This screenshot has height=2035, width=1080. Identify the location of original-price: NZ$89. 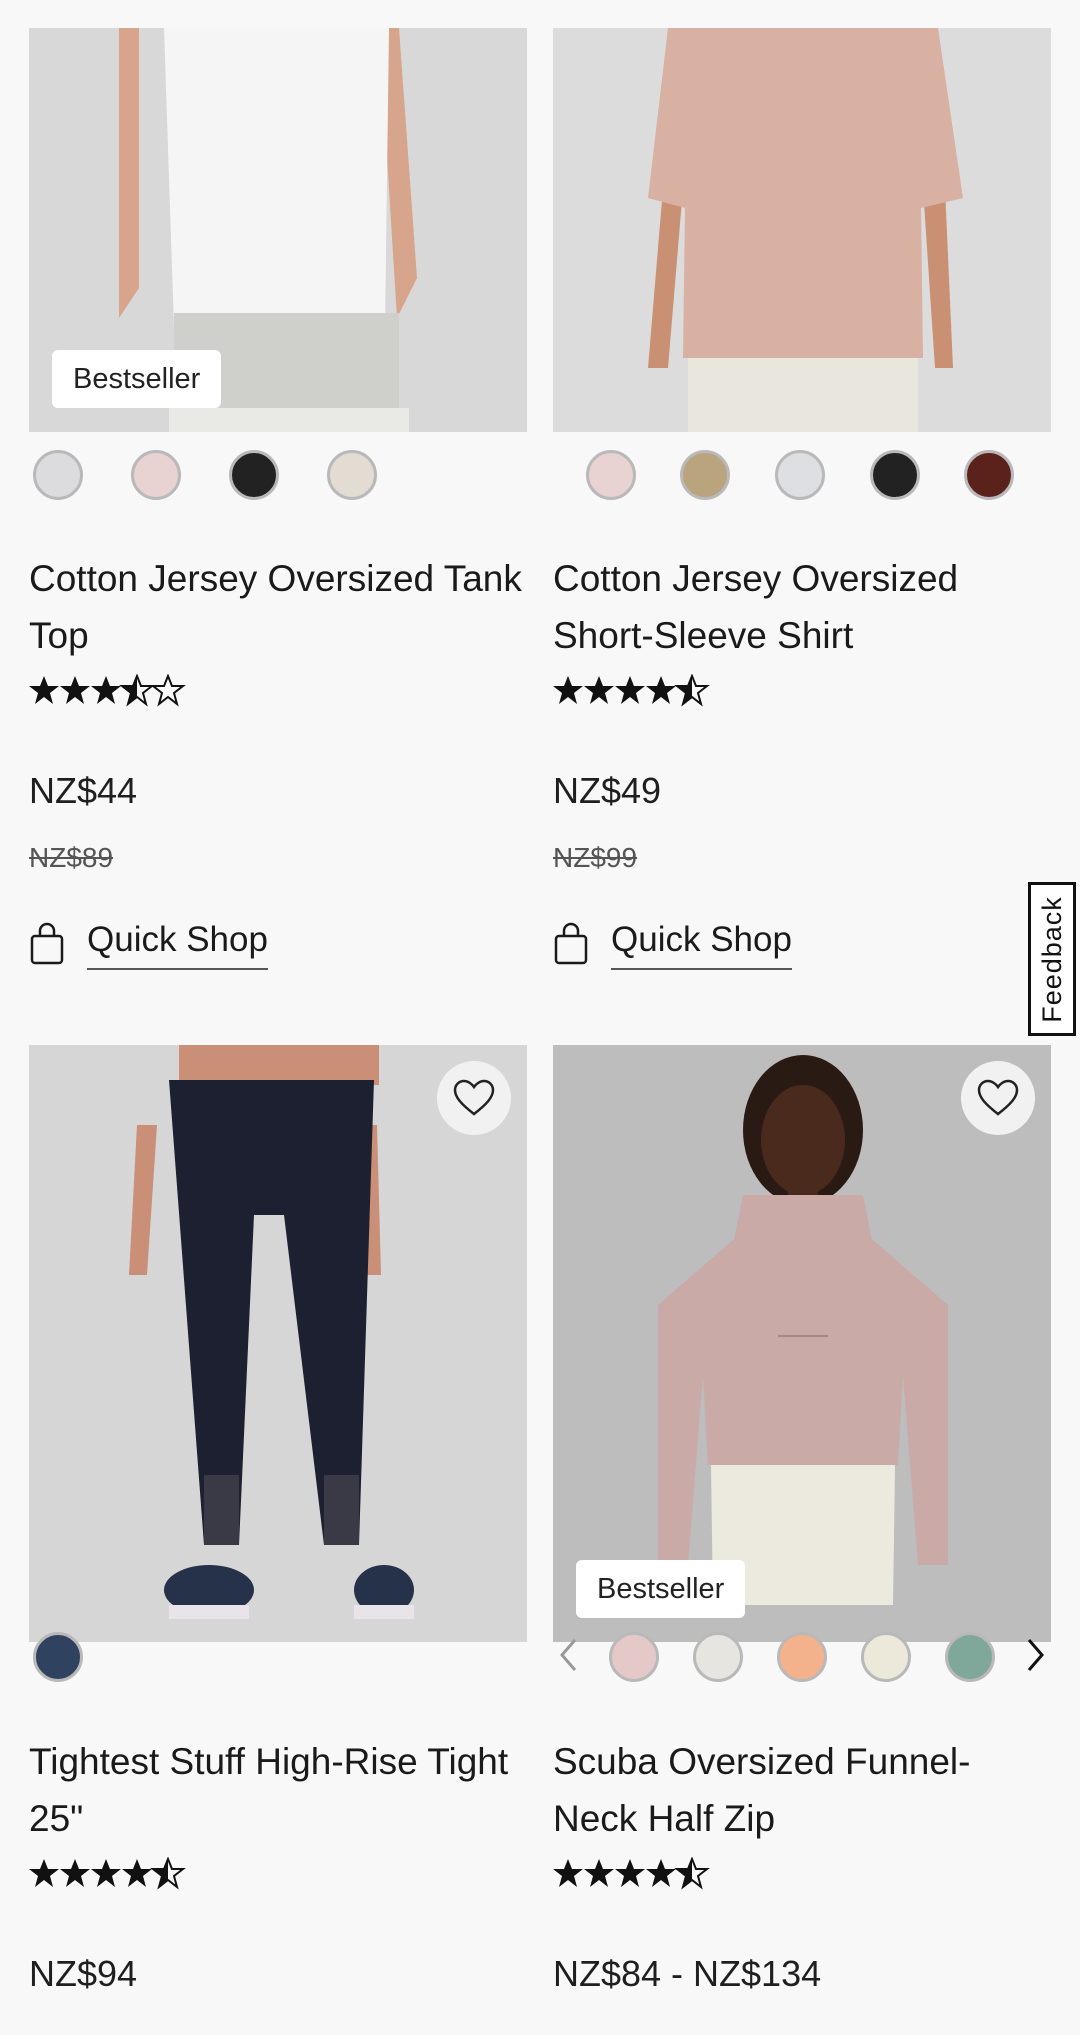
(71, 857).